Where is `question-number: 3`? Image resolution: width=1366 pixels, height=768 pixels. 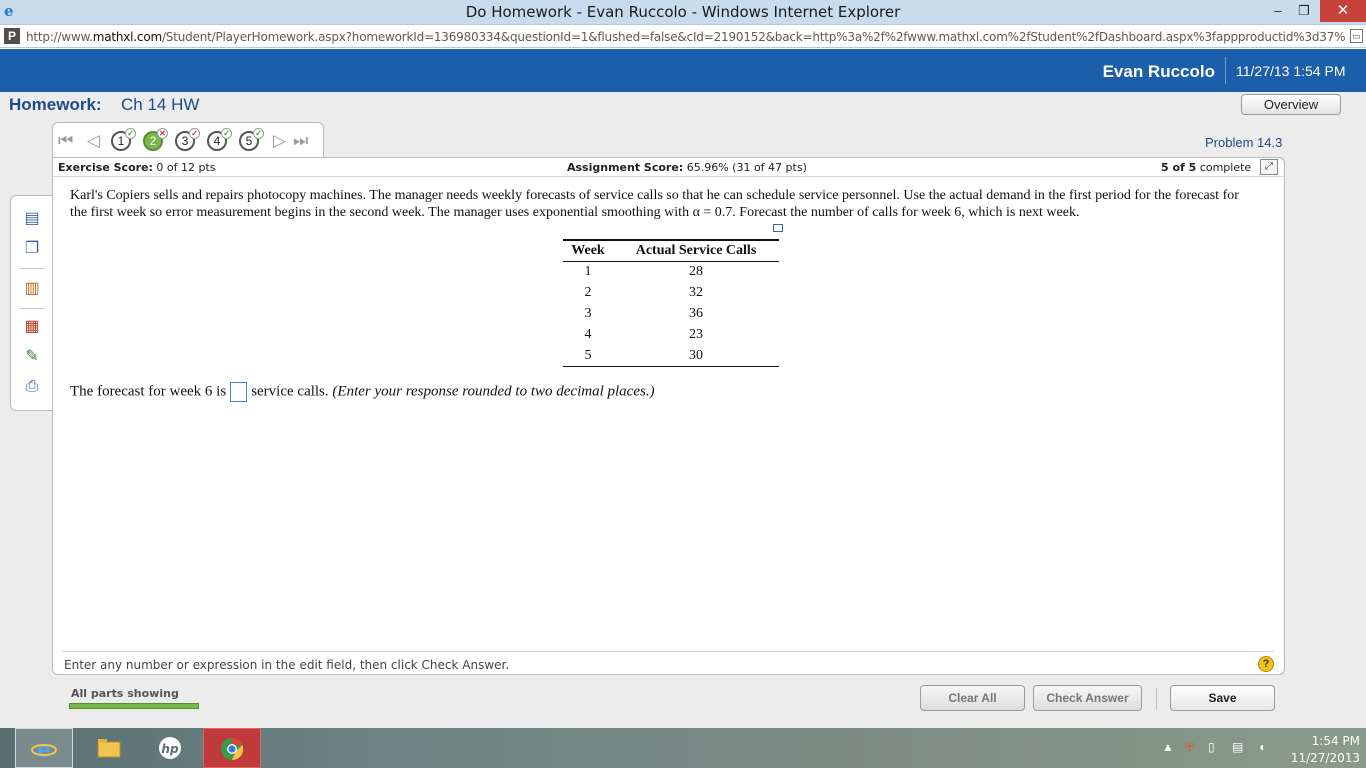 question-number: 3 is located at coordinates (185, 141).